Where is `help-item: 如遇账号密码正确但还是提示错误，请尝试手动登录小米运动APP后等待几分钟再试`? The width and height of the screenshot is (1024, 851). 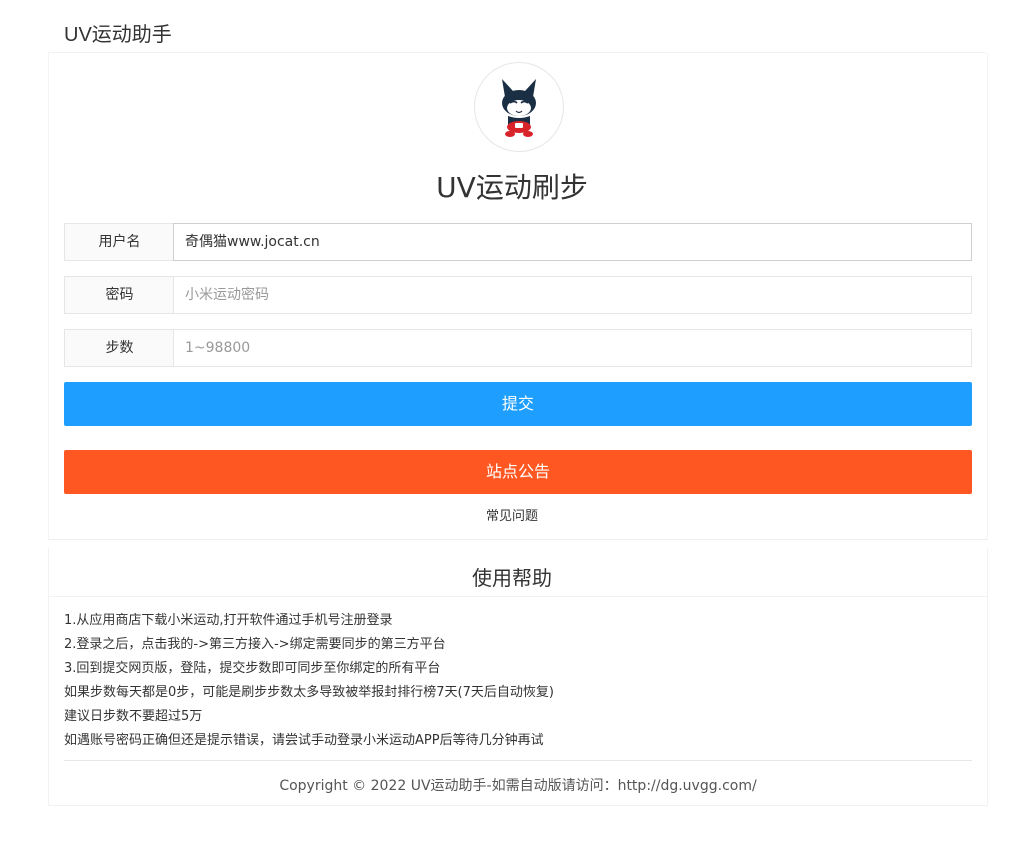 help-item: 如遇账号密码正确但还是提示错误，请尝试手动登录小米运动APP后等待几分钟再试 is located at coordinates (304, 740).